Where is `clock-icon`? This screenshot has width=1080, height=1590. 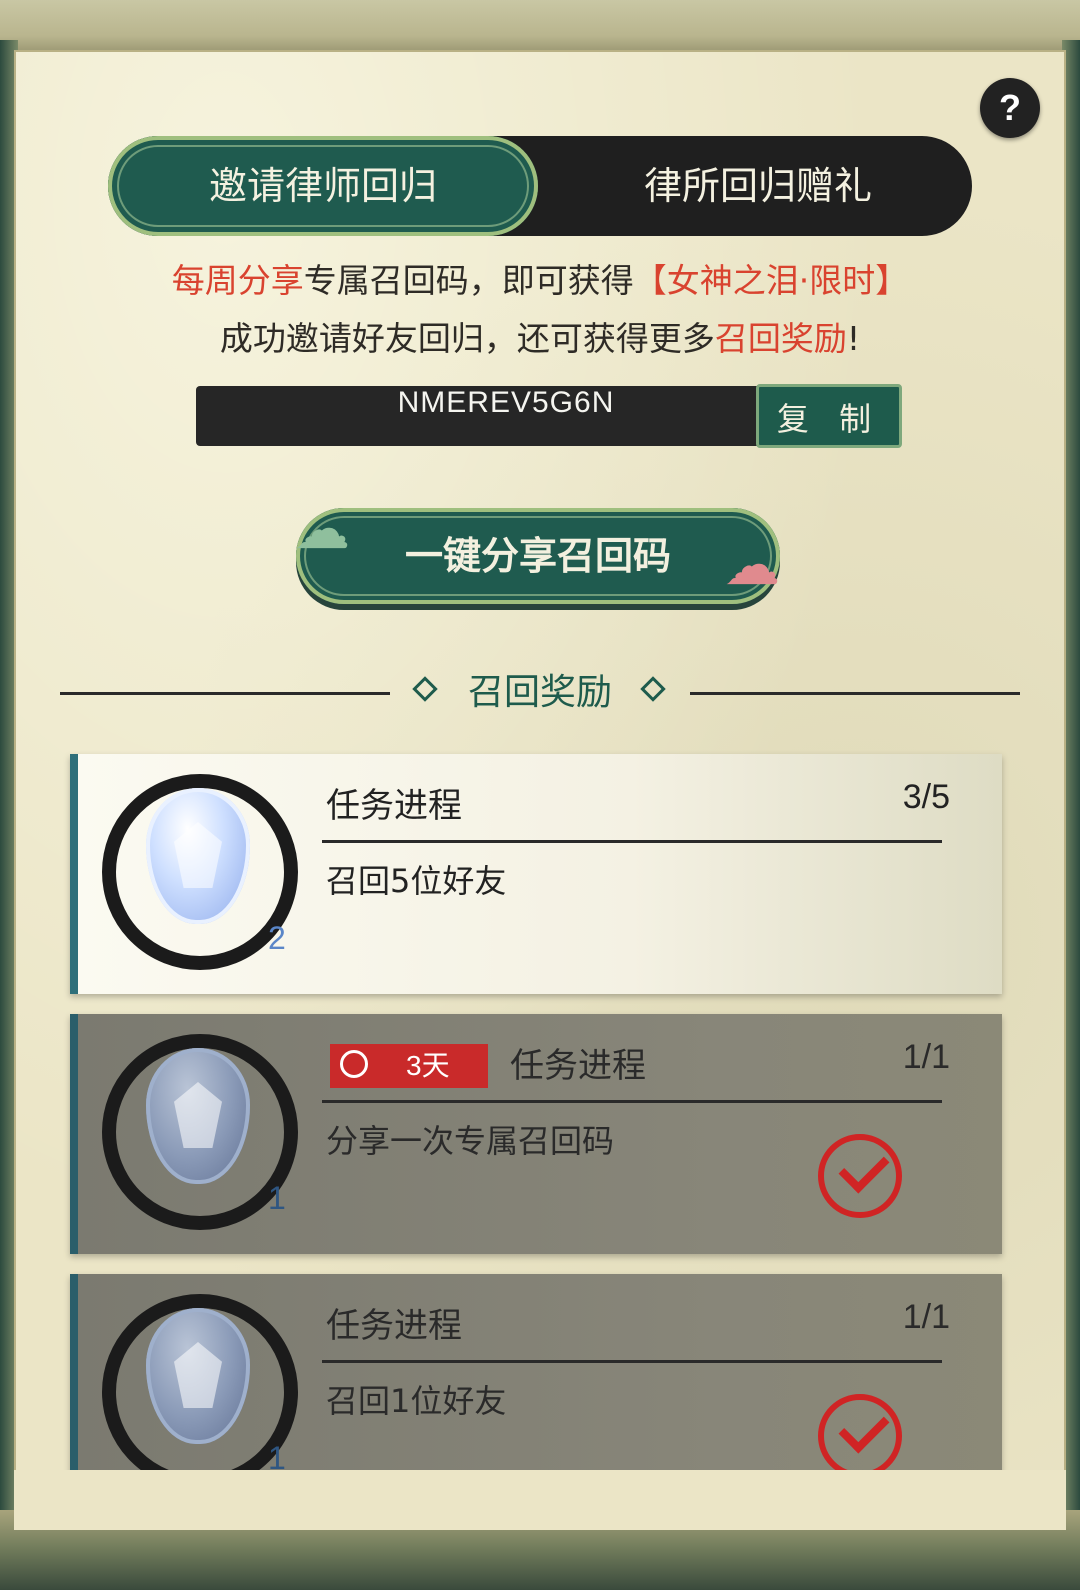 clock-icon is located at coordinates (354, 1064).